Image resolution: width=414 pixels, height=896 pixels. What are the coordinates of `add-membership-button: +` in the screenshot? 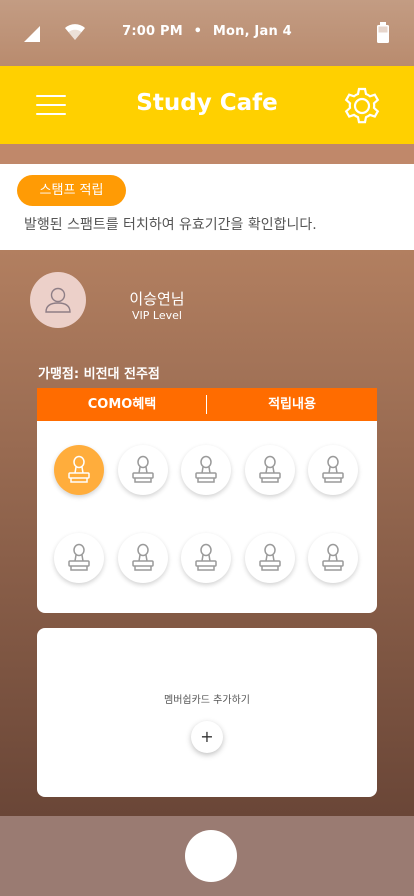 It's located at (207, 737).